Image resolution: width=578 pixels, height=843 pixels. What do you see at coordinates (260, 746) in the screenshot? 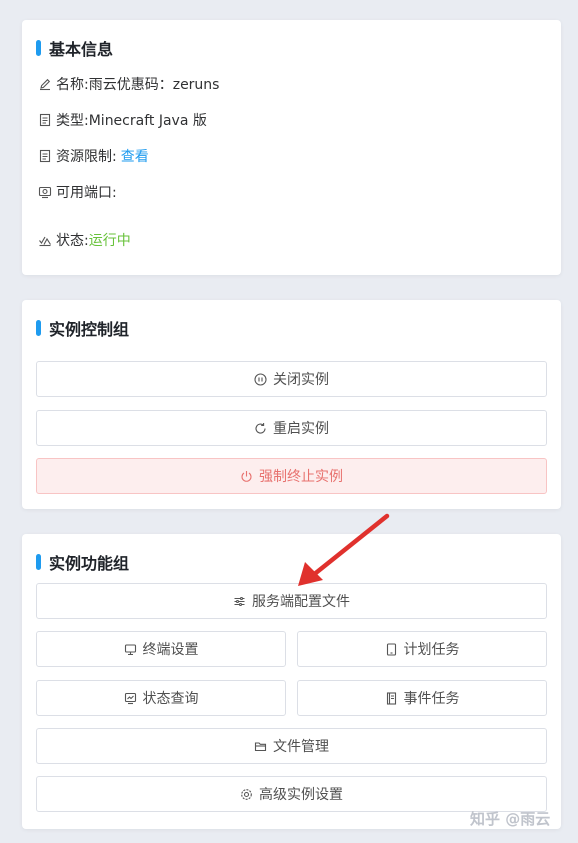
I see `folder-icon` at bounding box center [260, 746].